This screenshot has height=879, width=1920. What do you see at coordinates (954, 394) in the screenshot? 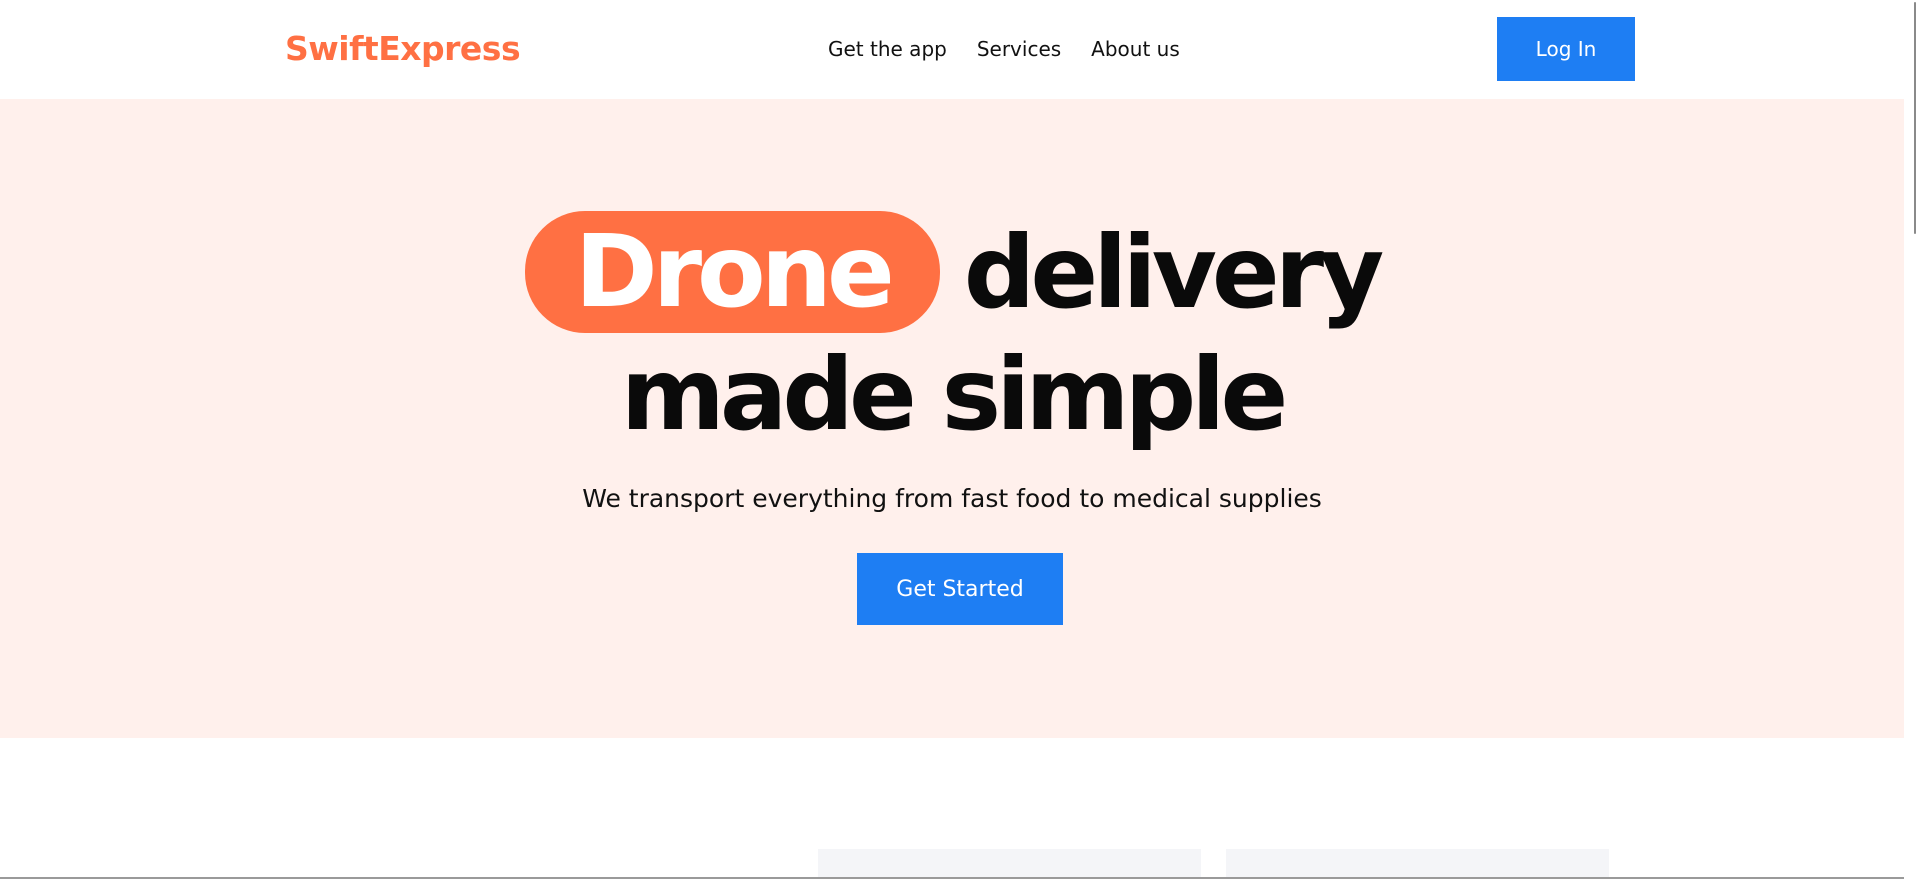
I see `hero-headline-line-2: made simple` at bounding box center [954, 394].